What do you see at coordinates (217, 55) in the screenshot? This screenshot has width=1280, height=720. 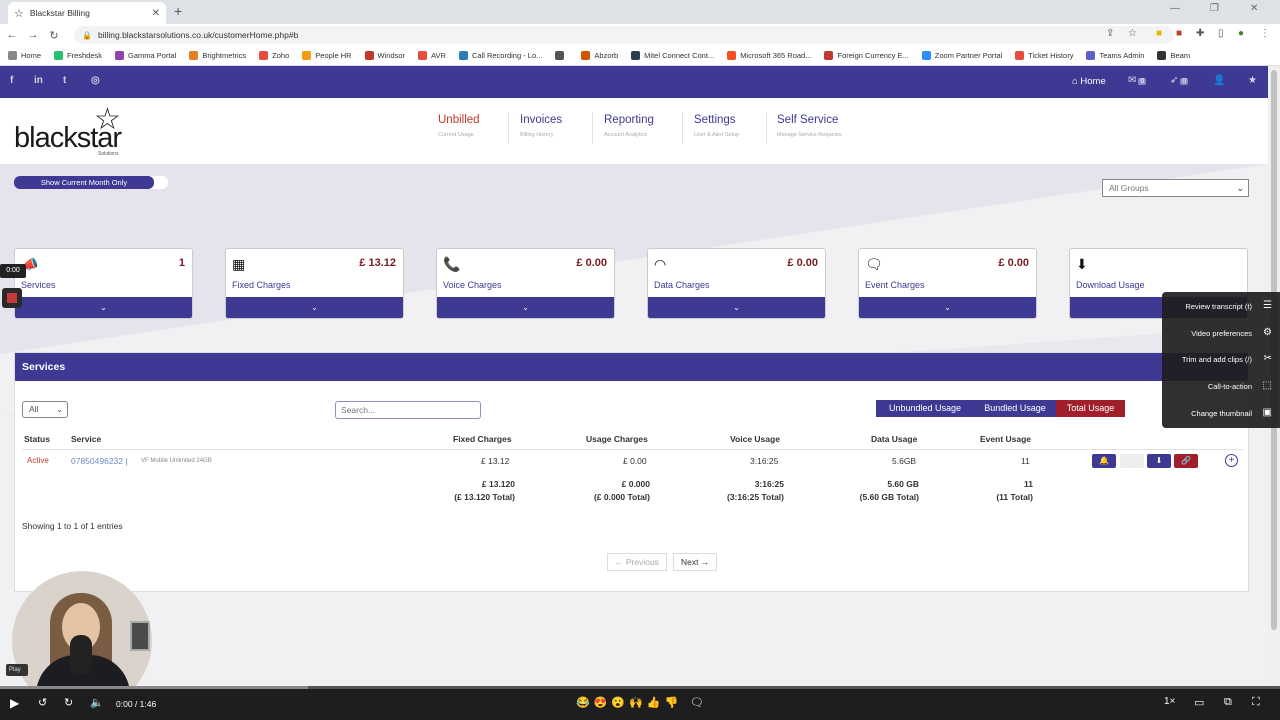 I see `bookmark-item: Brightmetrics` at bounding box center [217, 55].